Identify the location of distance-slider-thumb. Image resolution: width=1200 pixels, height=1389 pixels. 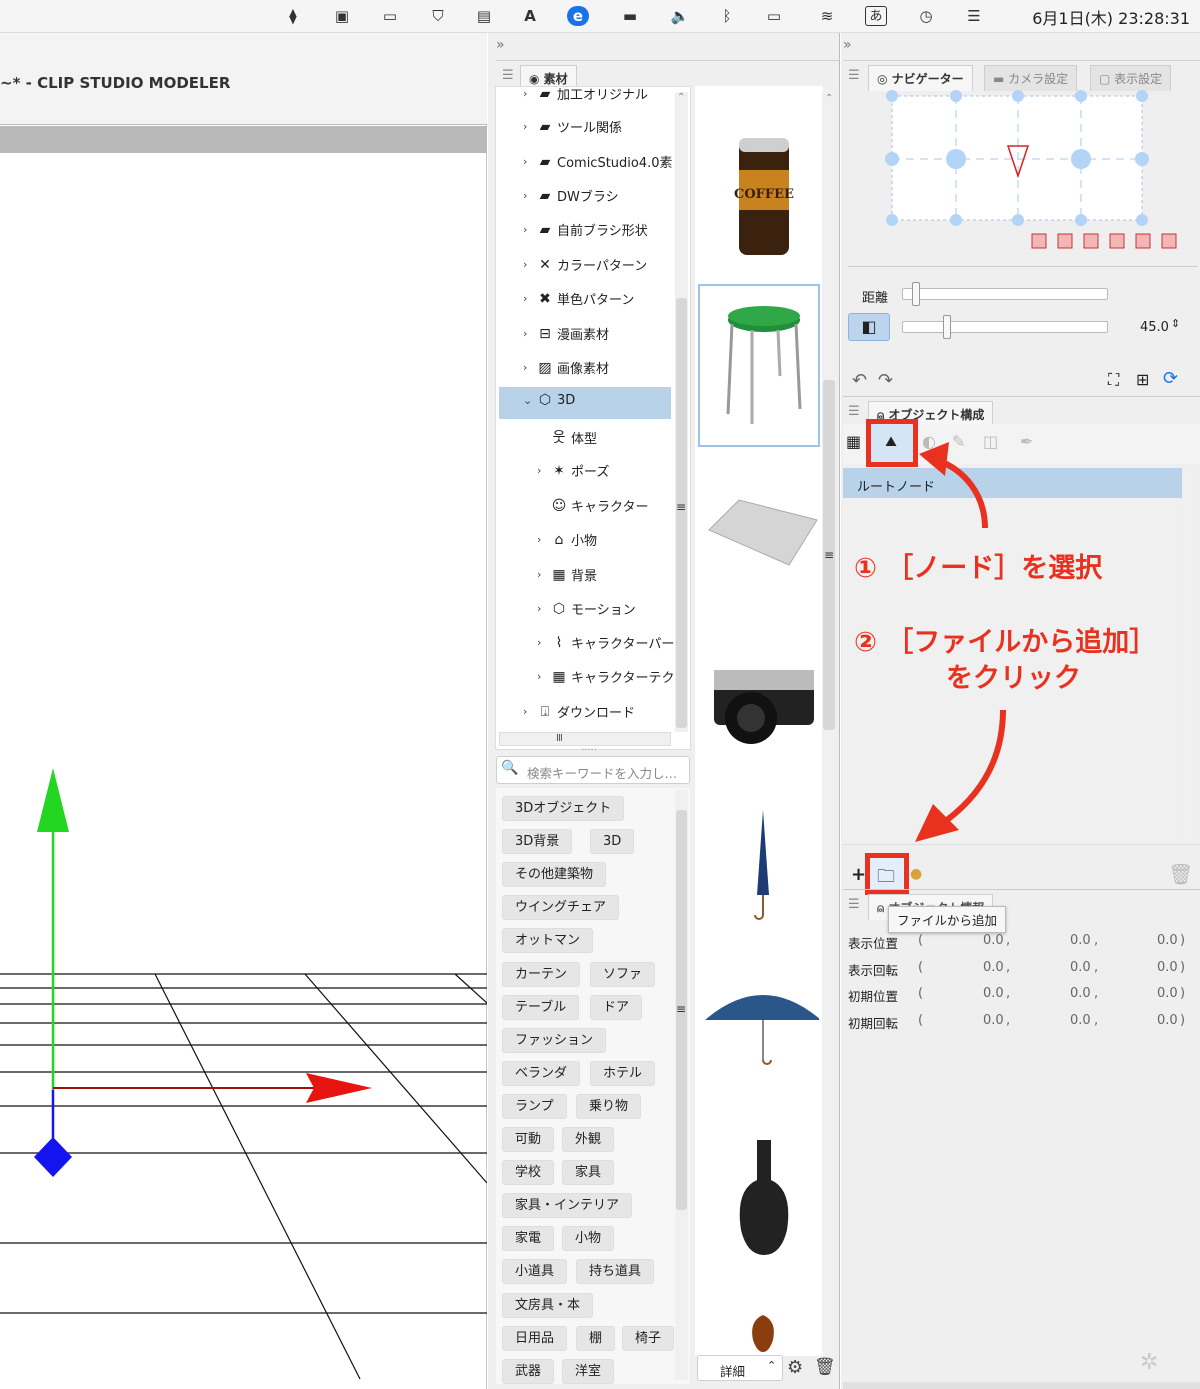
(916, 294).